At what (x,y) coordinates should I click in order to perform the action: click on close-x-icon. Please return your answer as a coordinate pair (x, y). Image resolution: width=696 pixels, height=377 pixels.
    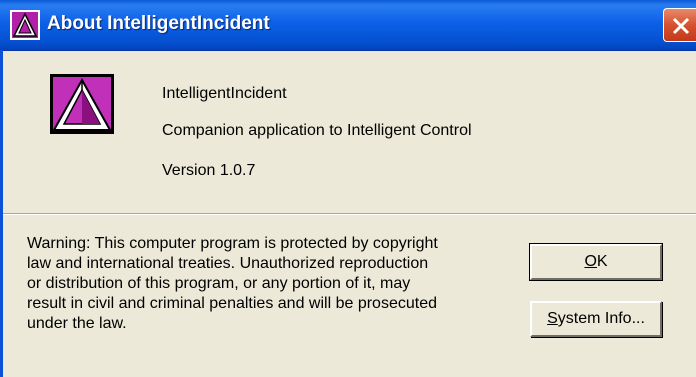
    Looking at the image, I should click on (681, 26).